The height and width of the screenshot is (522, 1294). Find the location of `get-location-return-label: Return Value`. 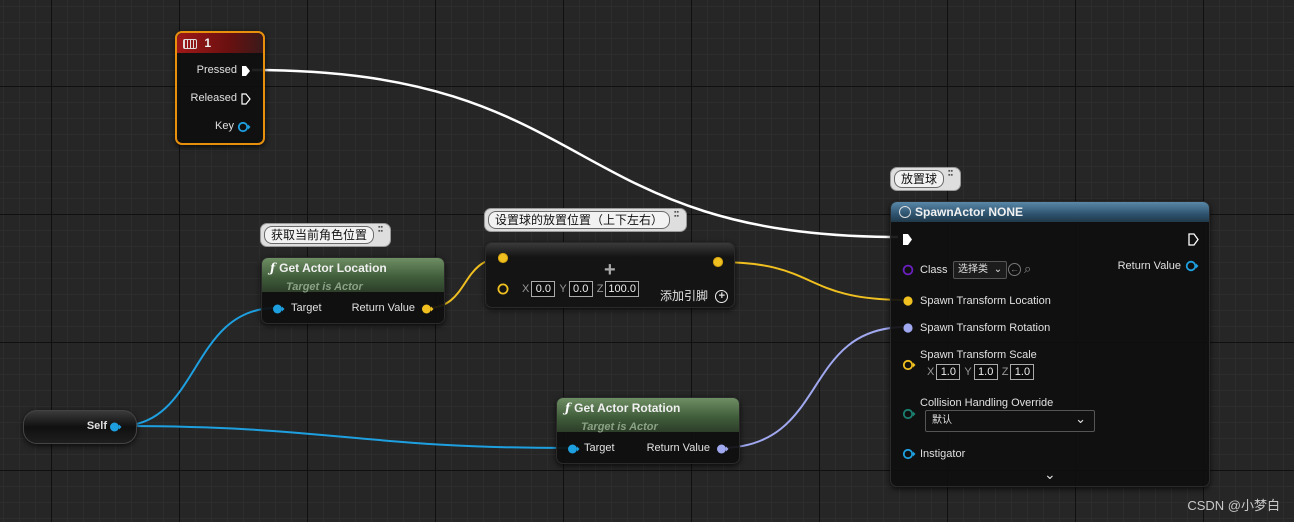

get-location-return-label: Return Value is located at coordinates (383, 308).